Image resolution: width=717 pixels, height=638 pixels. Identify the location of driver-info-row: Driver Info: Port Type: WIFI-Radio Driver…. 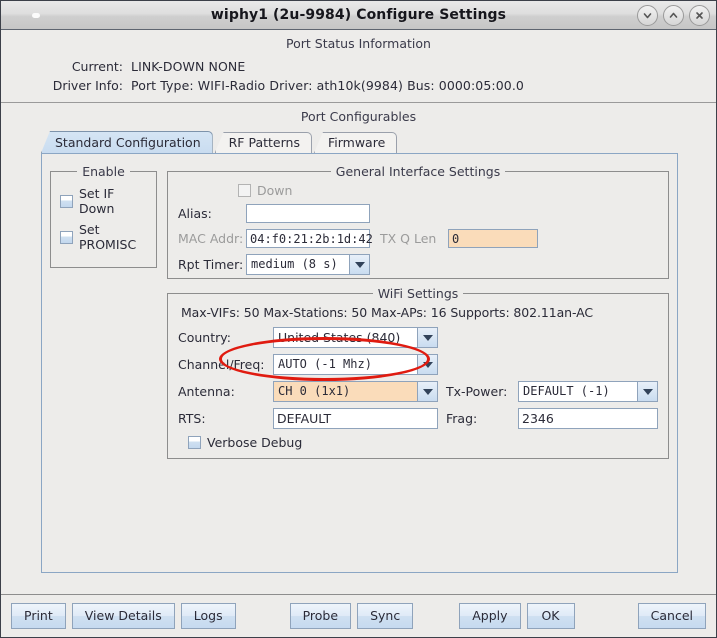
(358, 85).